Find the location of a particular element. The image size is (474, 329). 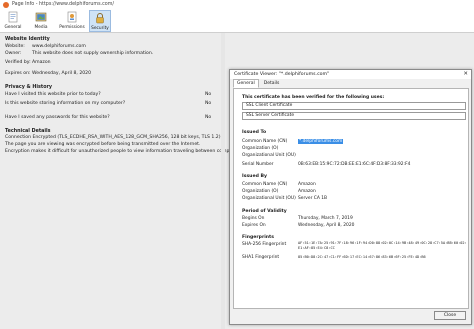

lock-icon is located at coordinates (100, 18).